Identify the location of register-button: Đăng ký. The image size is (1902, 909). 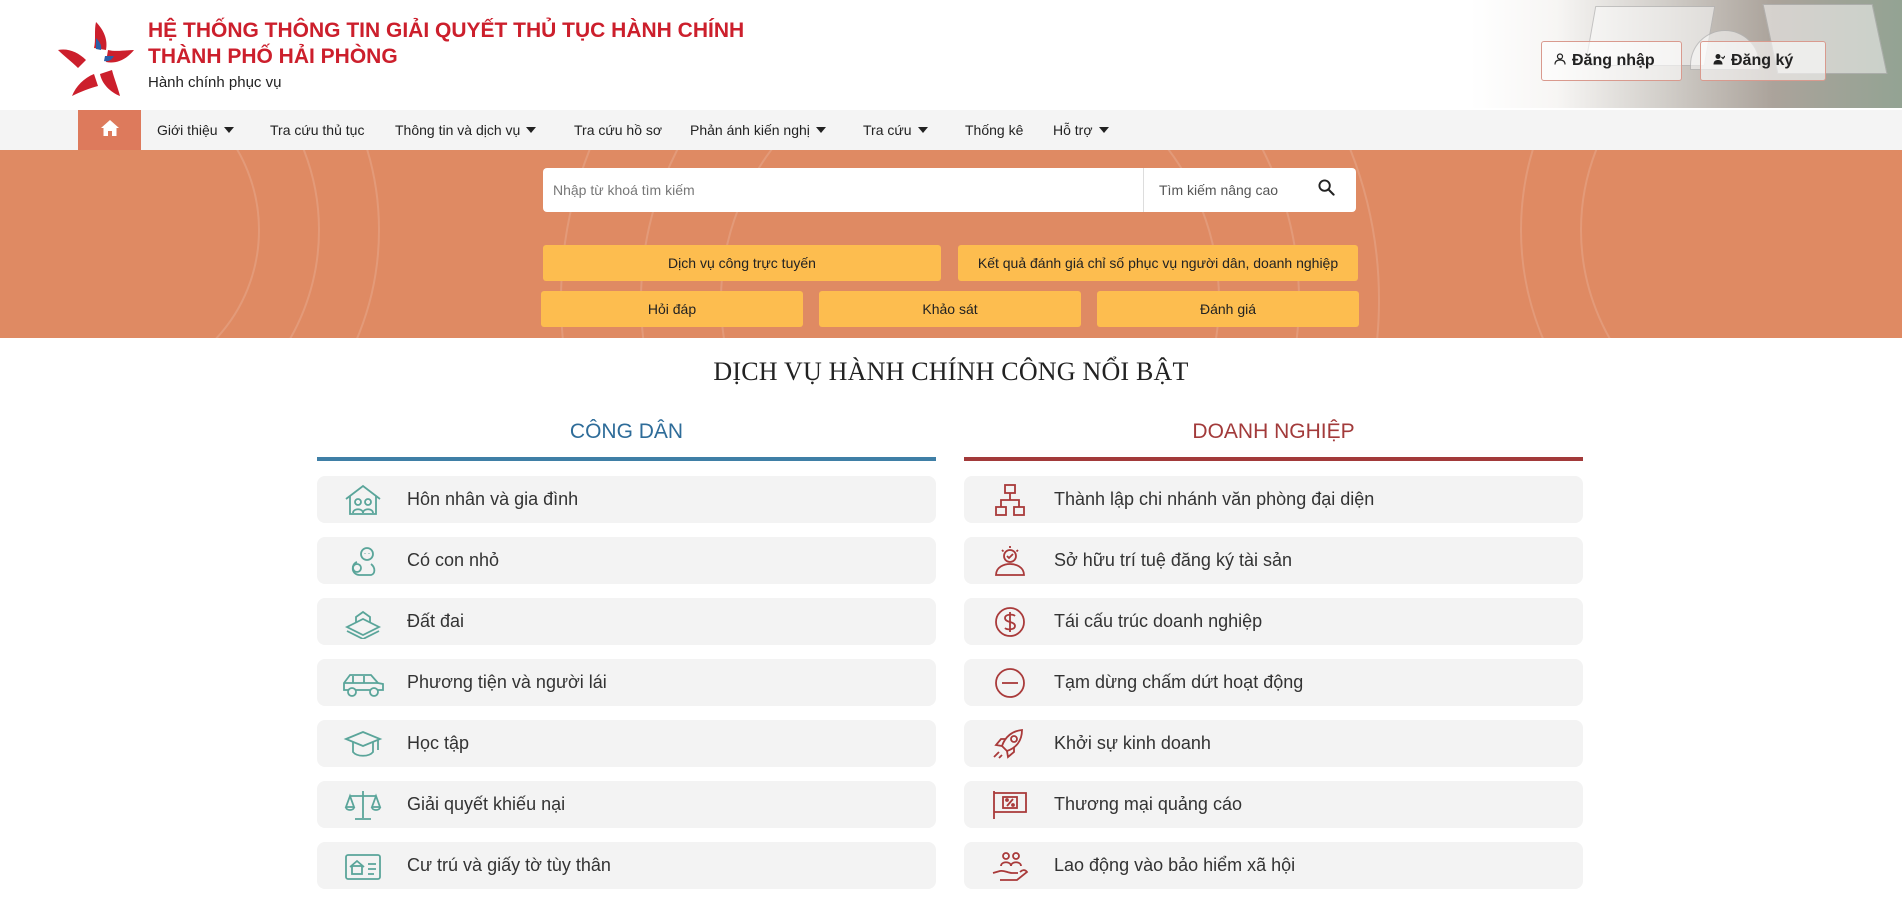
(1763, 61).